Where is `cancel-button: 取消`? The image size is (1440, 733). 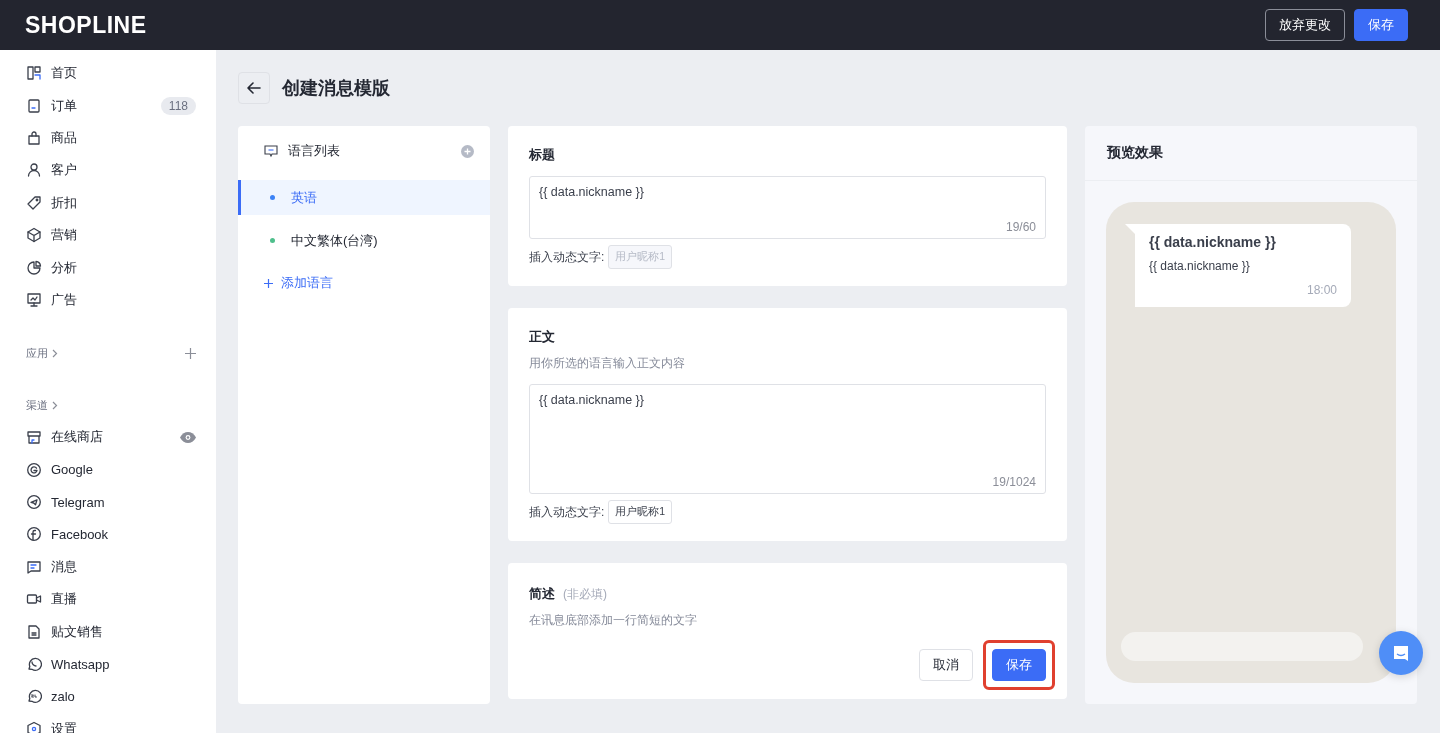 cancel-button: 取消 is located at coordinates (946, 665).